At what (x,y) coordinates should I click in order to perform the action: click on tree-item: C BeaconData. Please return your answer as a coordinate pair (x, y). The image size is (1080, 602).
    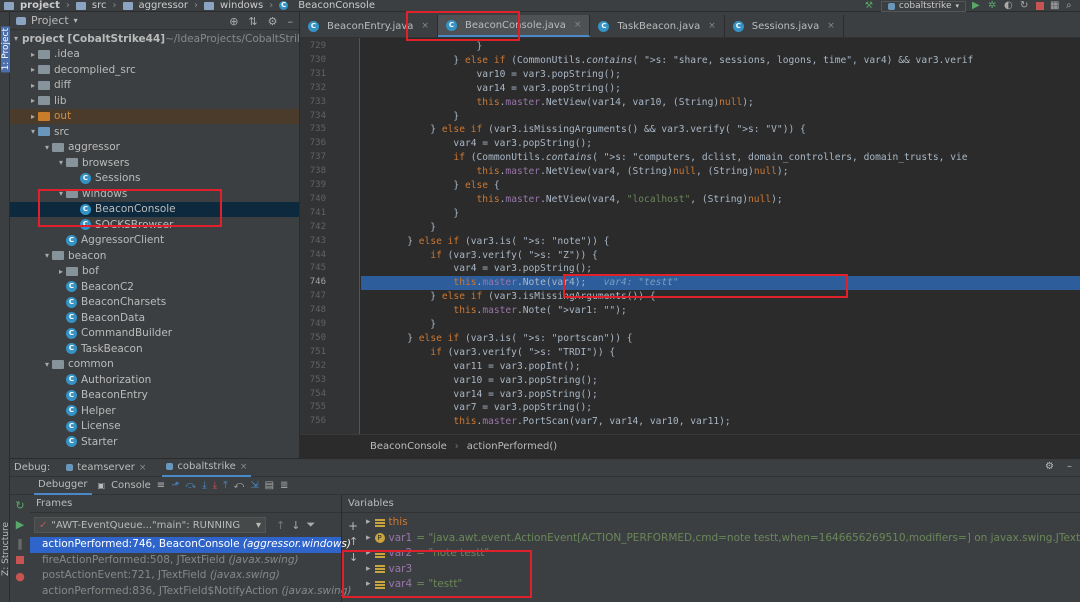
    Looking at the image, I should click on (154, 318).